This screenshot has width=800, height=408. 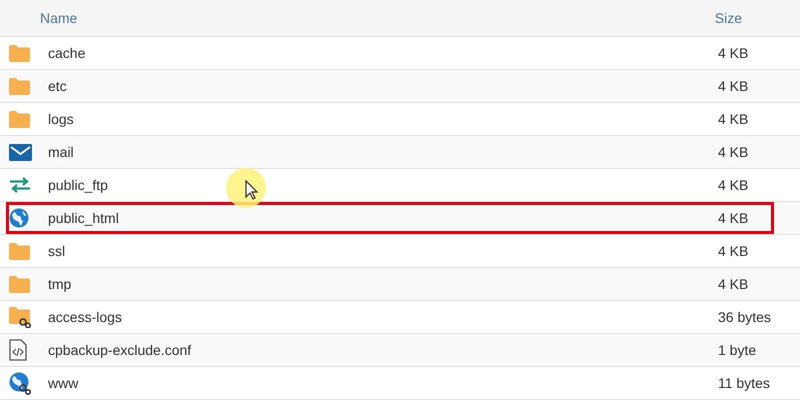 What do you see at coordinates (728, 18) in the screenshot?
I see `column-header: Size` at bounding box center [728, 18].